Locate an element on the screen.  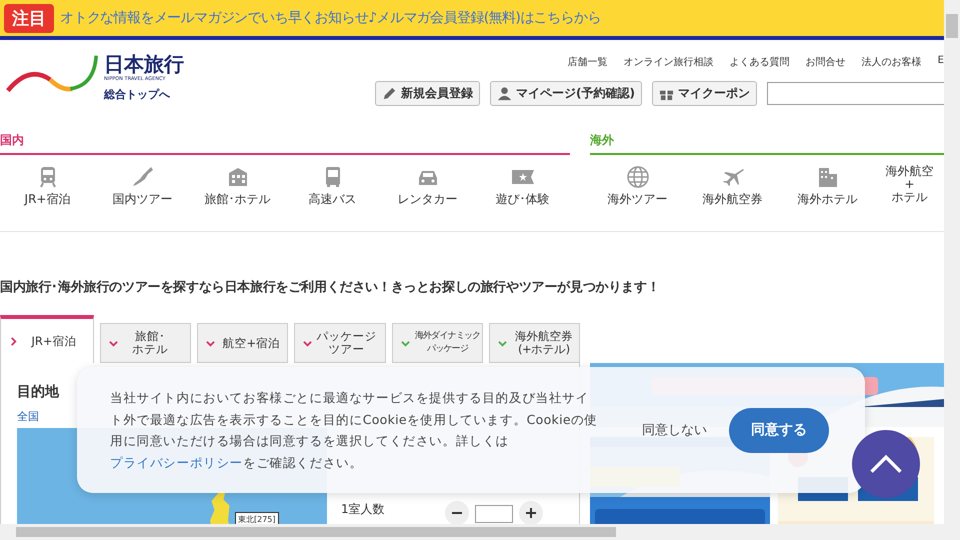
promo-bar: 注目 オトクな情報をメールマガジンでいち早くお知らせ♪メルマガ会員登録(無料)はこちらから is located at coordinates (472, 20).